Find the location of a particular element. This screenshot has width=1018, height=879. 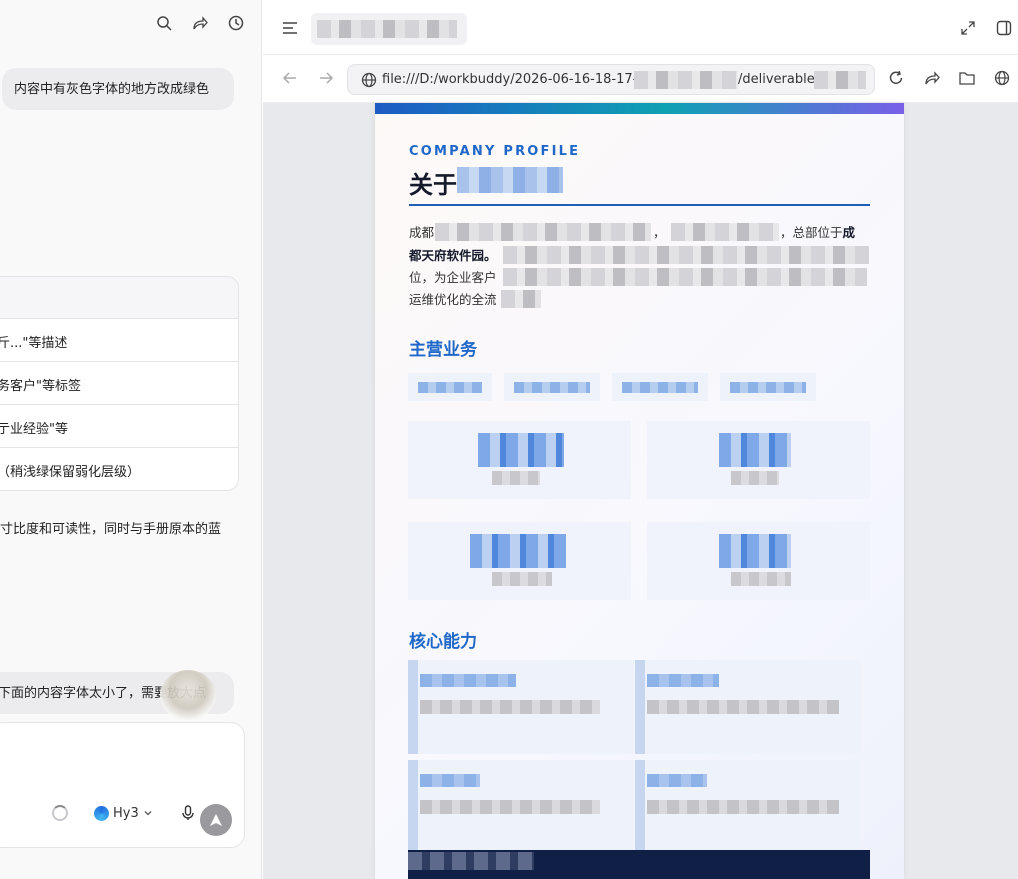

para-text: 位，为企业客户 is located at coordinates (453, 277).